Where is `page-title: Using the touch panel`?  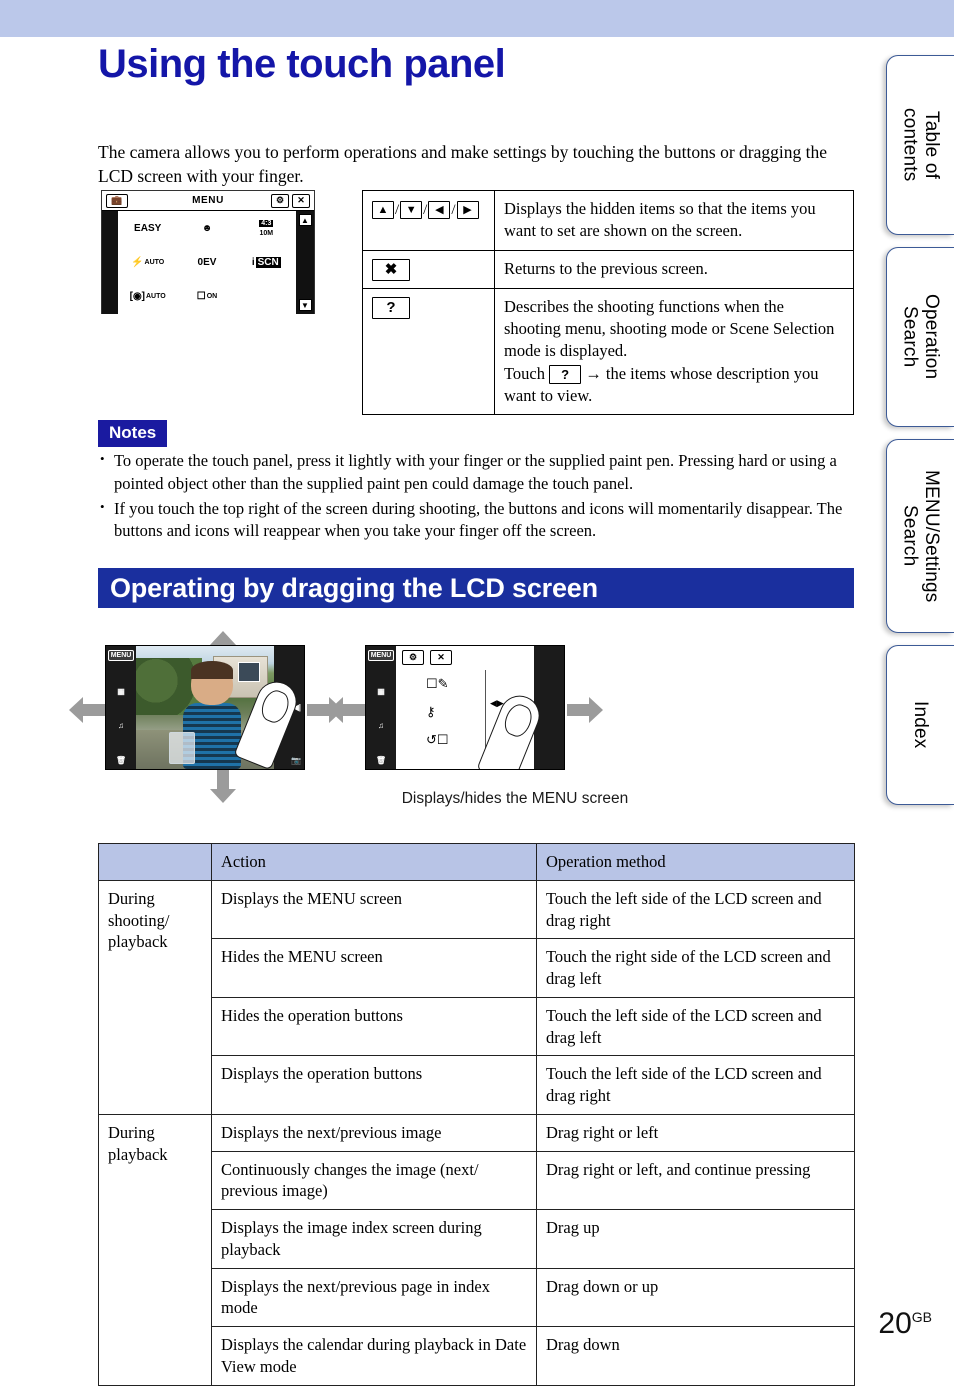 page-title: Using the touch panel is located at coordinates (302, 64).